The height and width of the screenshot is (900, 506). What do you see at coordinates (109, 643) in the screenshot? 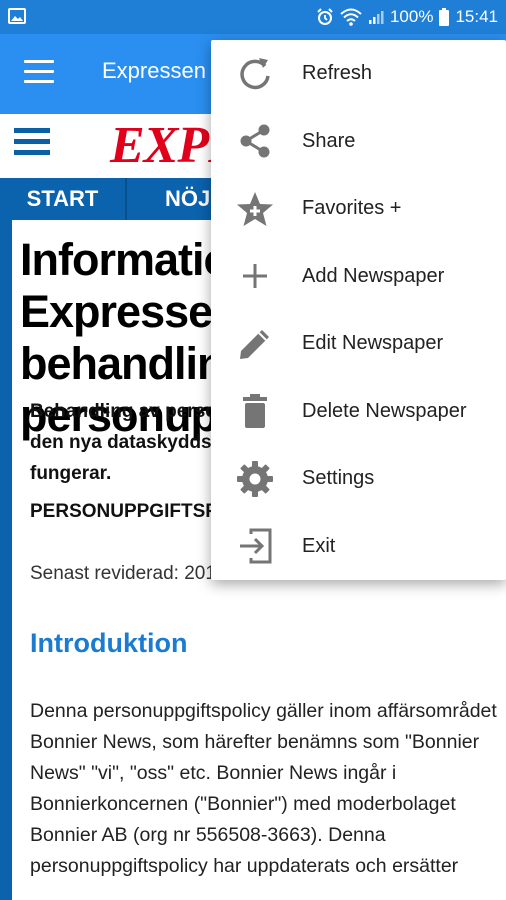
I see `section-title: Introduktion` at bounding box center [109, 643].